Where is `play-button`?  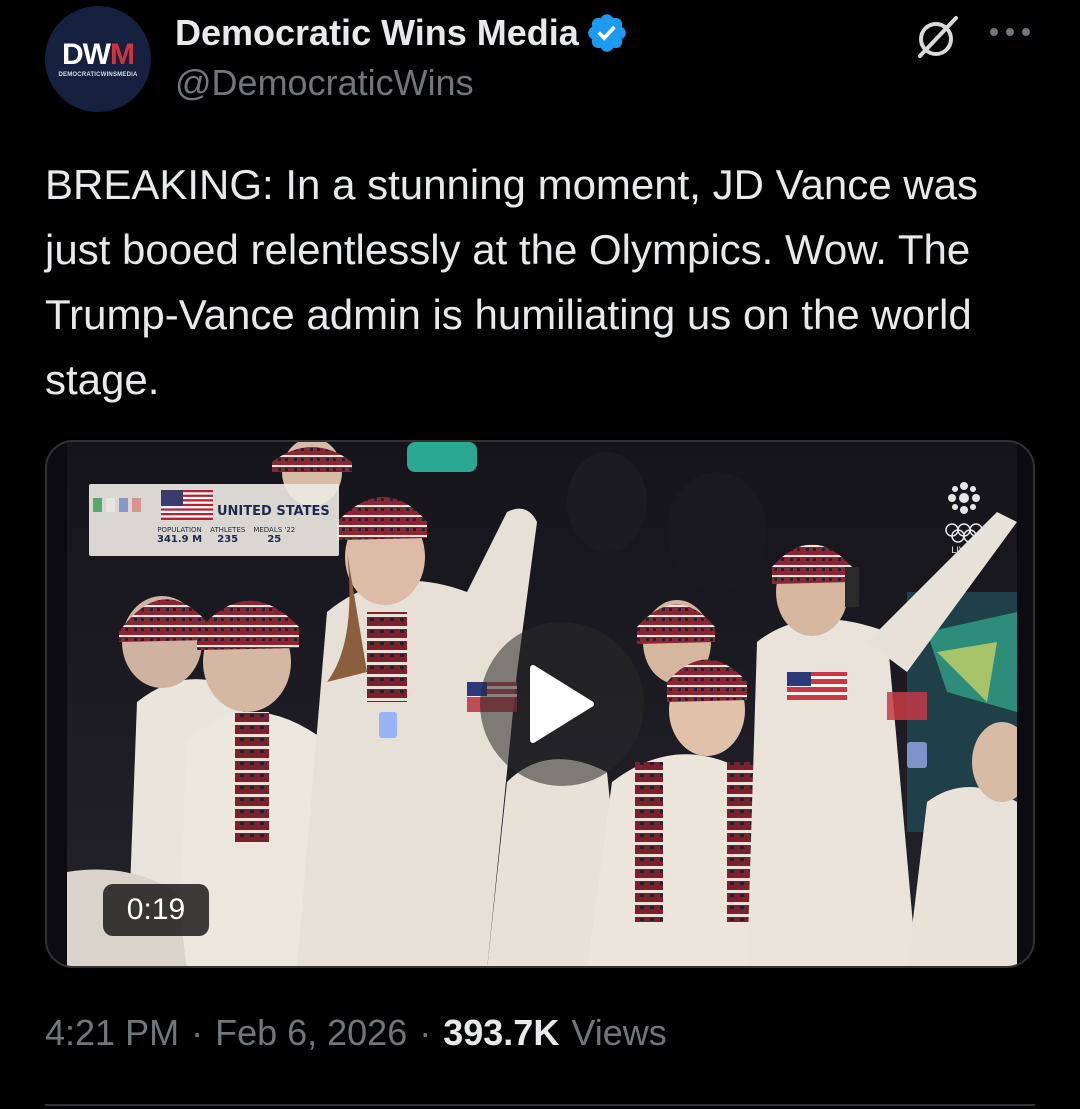 play-button is located at coordinates (562, 704).